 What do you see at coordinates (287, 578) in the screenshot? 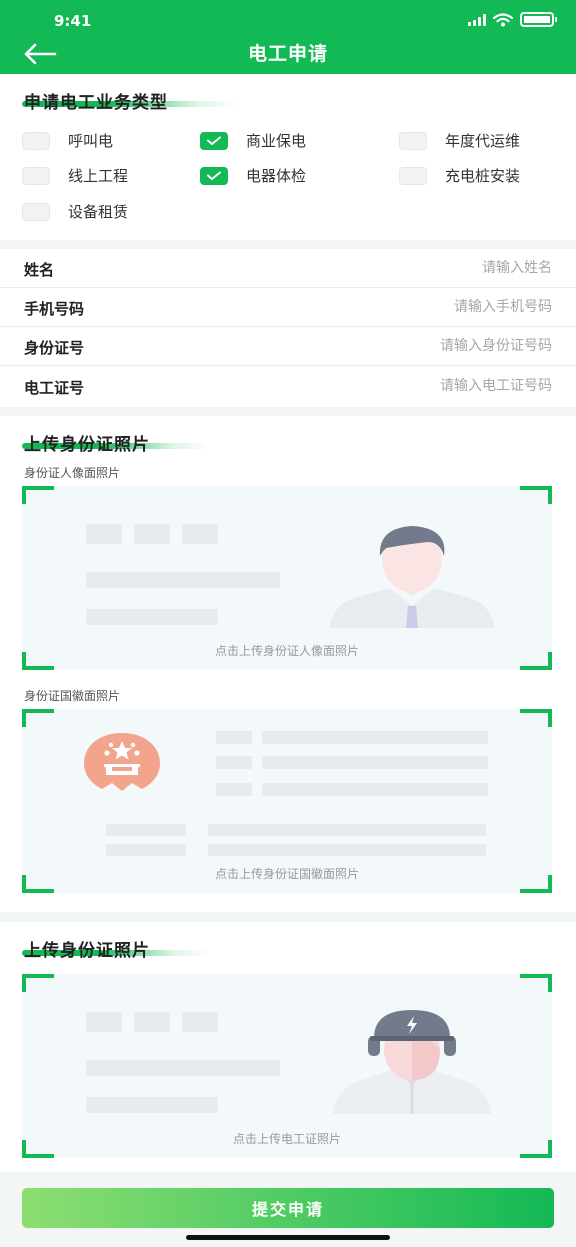
I see `id-front-upload: 点击上传身份证人像面照片` at bounding box center [287, 578].